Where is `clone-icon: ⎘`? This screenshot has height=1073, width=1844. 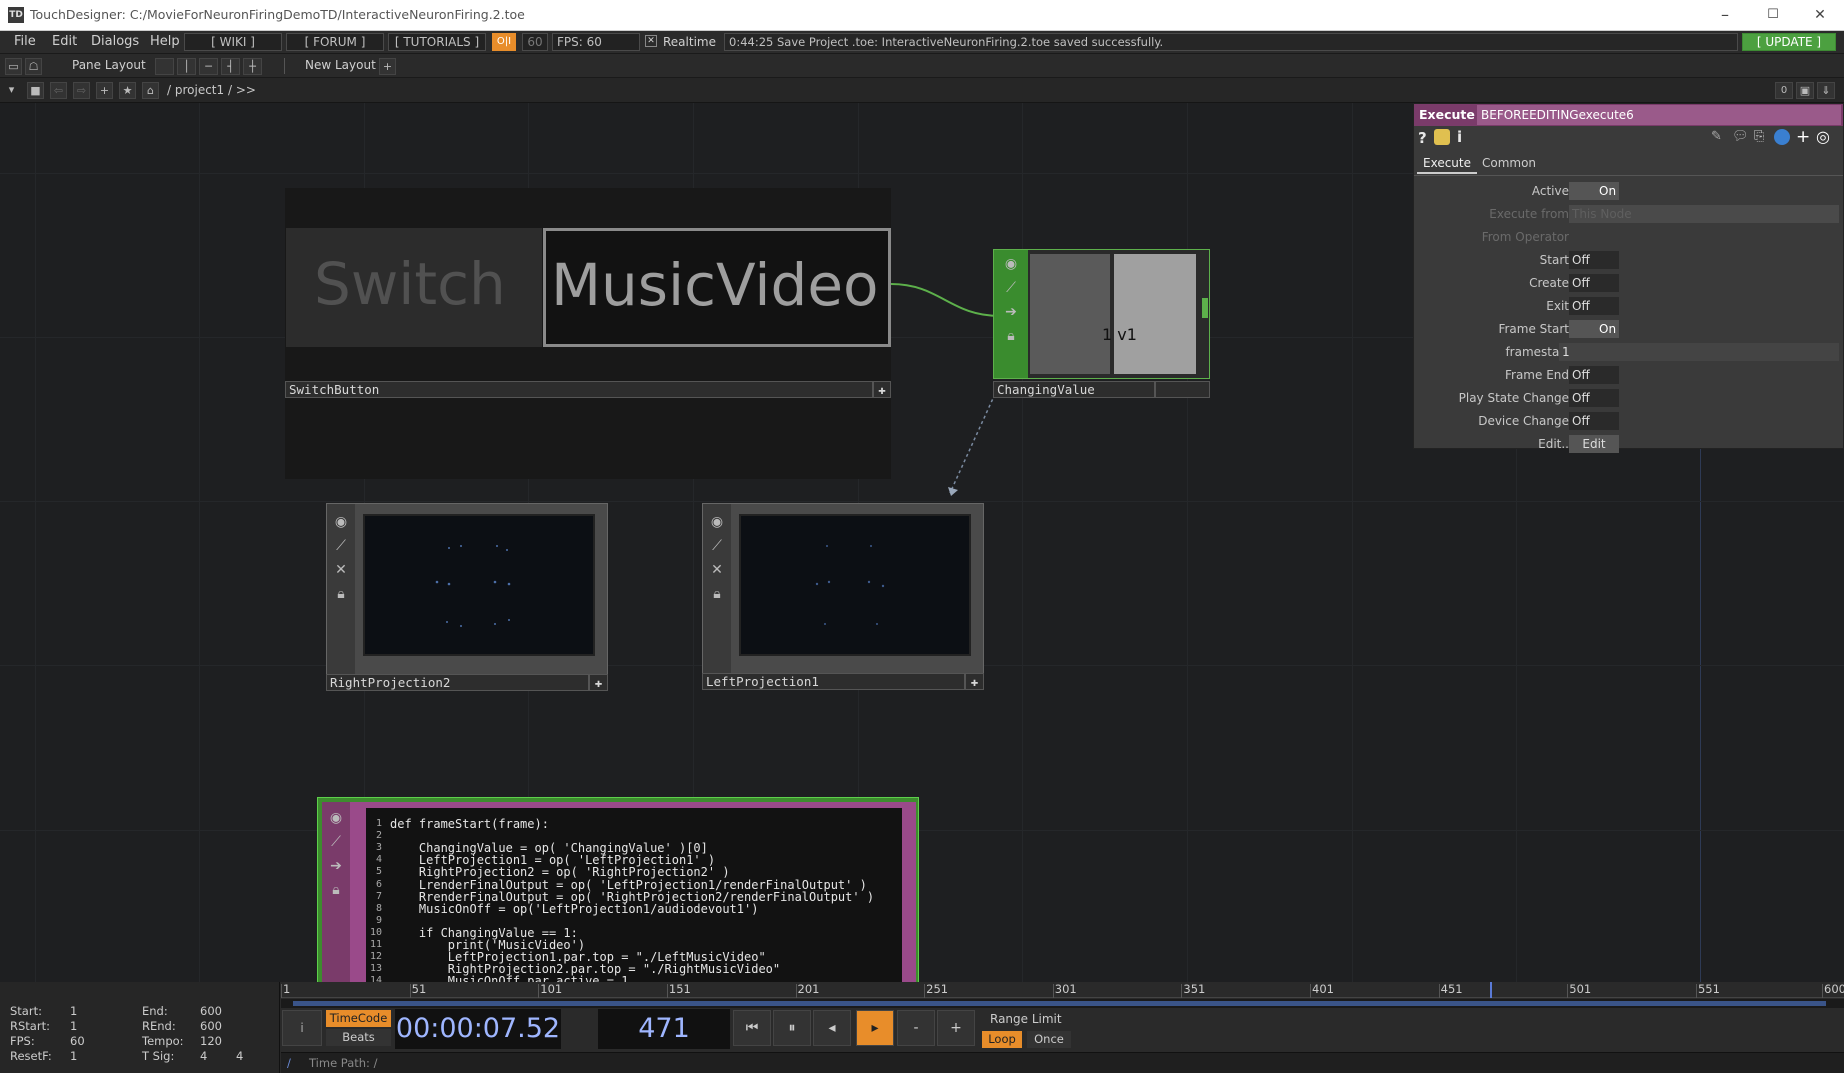
clone-icon: ⎘ is located at coordinates (1759, 136).